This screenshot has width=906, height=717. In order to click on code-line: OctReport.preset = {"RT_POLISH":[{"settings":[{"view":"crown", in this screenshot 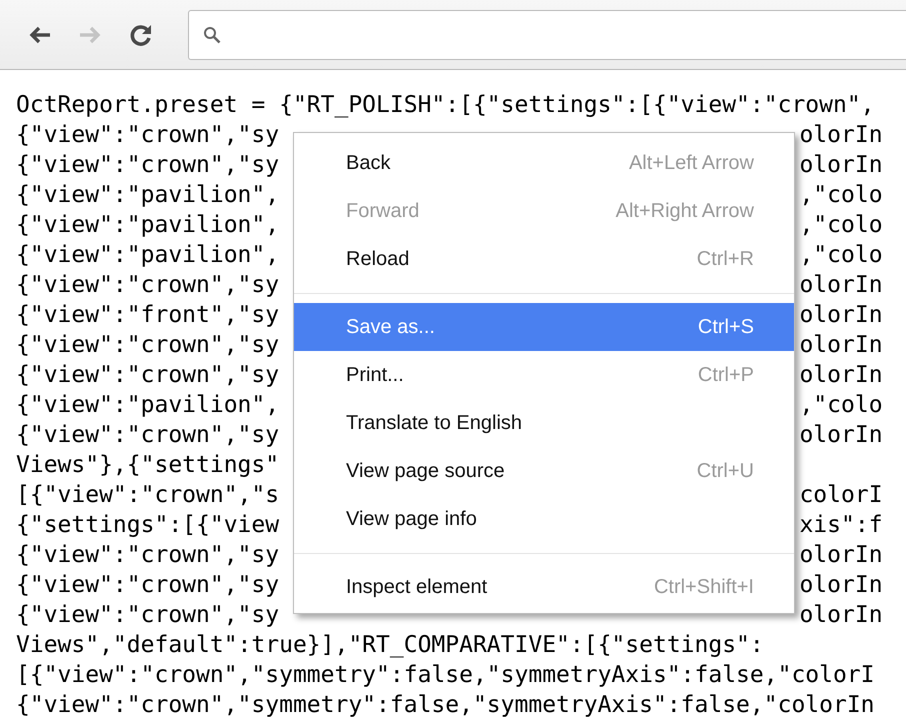, I will do `click(445, 105)`.